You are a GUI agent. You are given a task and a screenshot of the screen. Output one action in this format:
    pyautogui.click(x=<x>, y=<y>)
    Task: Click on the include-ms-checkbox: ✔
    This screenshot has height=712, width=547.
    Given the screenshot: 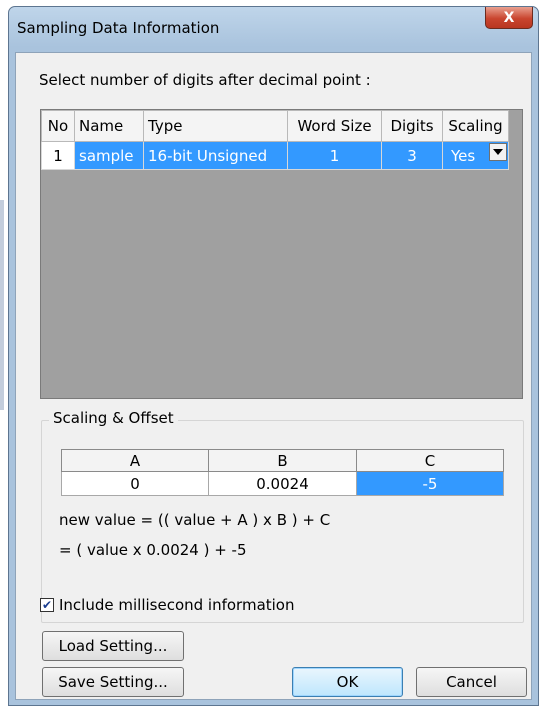 What is the action you would take?
    pyautogui.click(x=47, y=605)
    